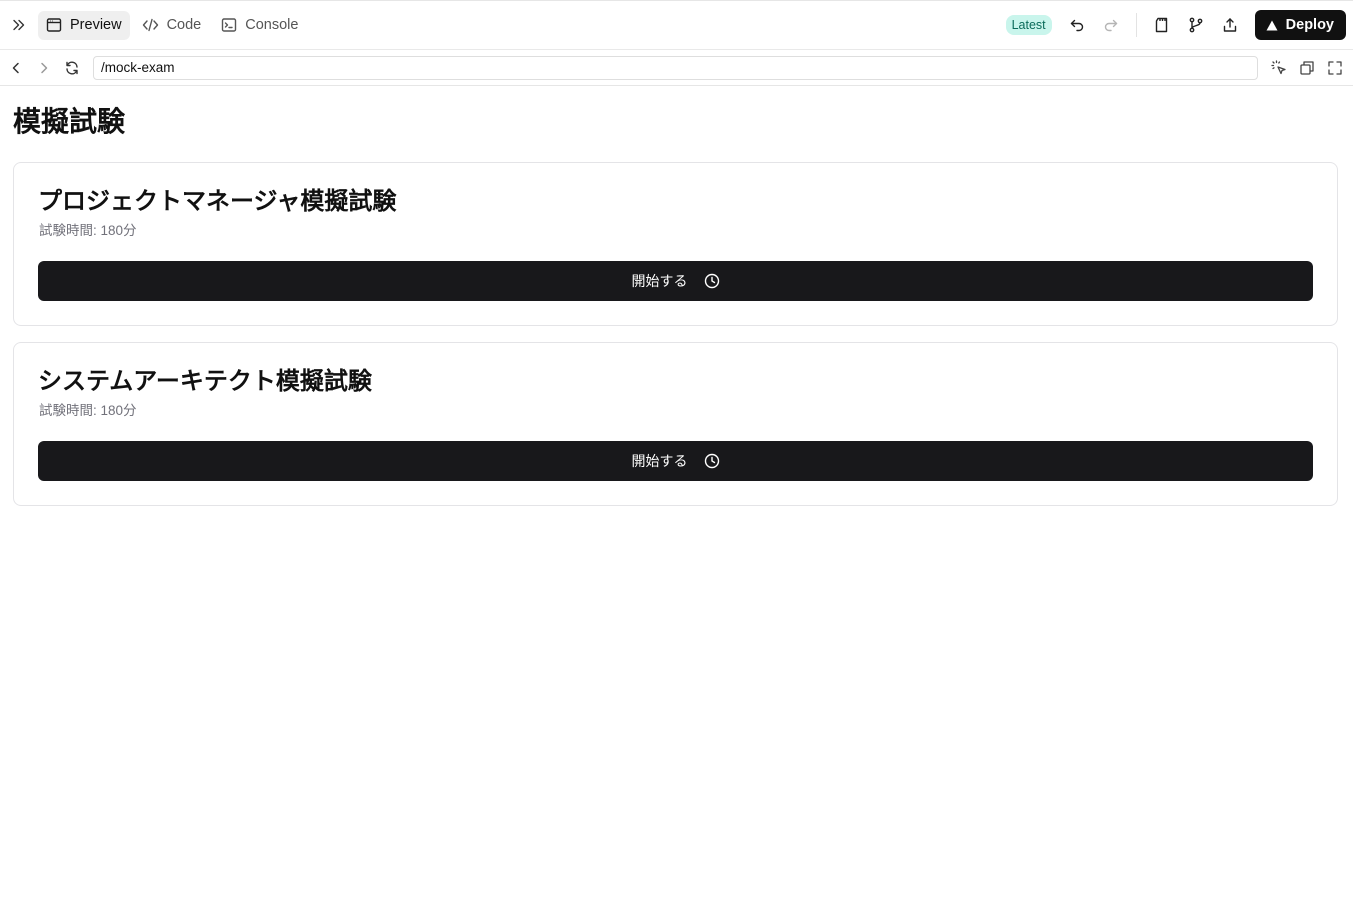 The image size is (1353, 912). I want to click on code-icon, so click(150, 25).